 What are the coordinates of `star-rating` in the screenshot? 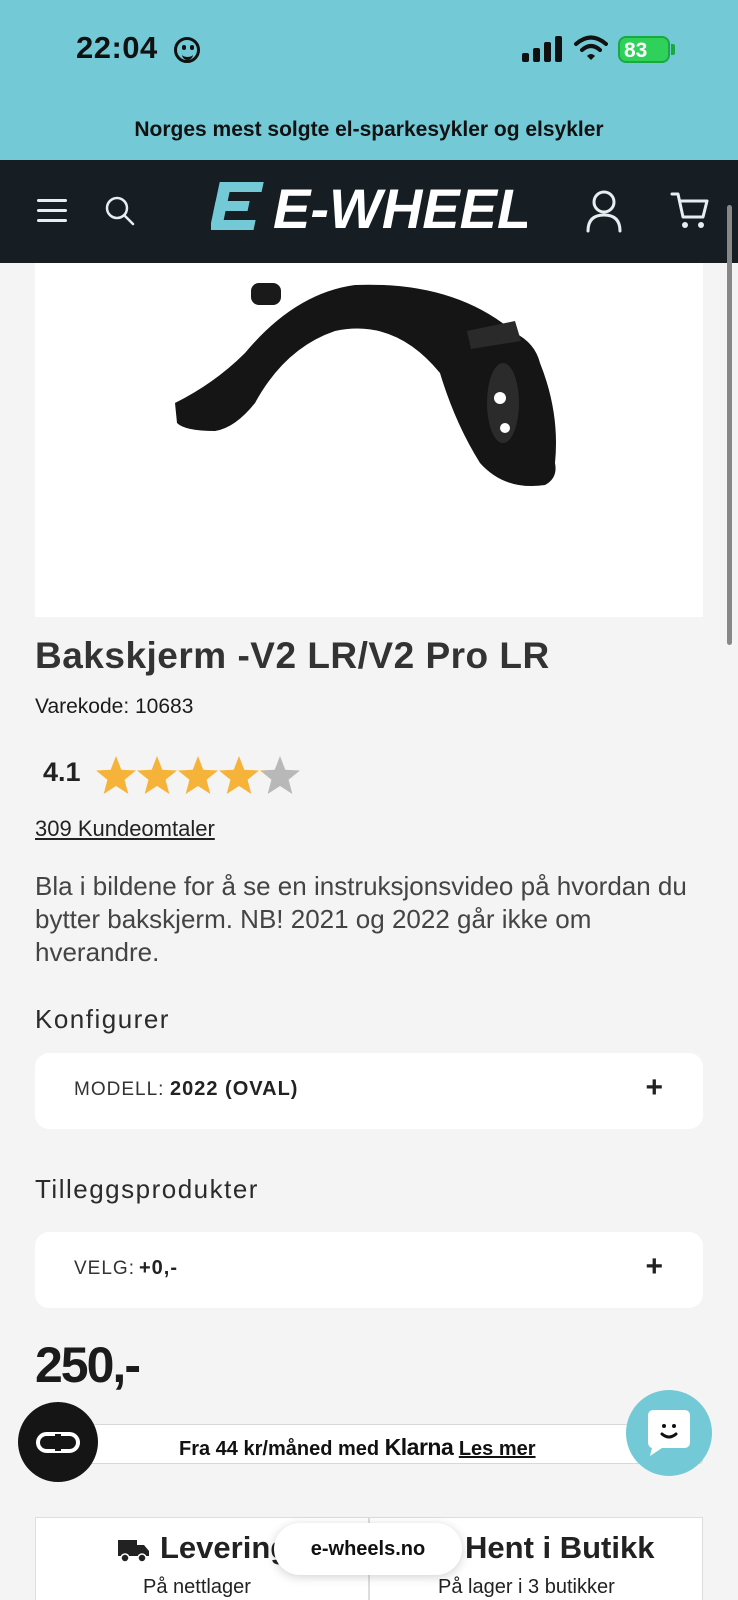 It's located at (198, 775).